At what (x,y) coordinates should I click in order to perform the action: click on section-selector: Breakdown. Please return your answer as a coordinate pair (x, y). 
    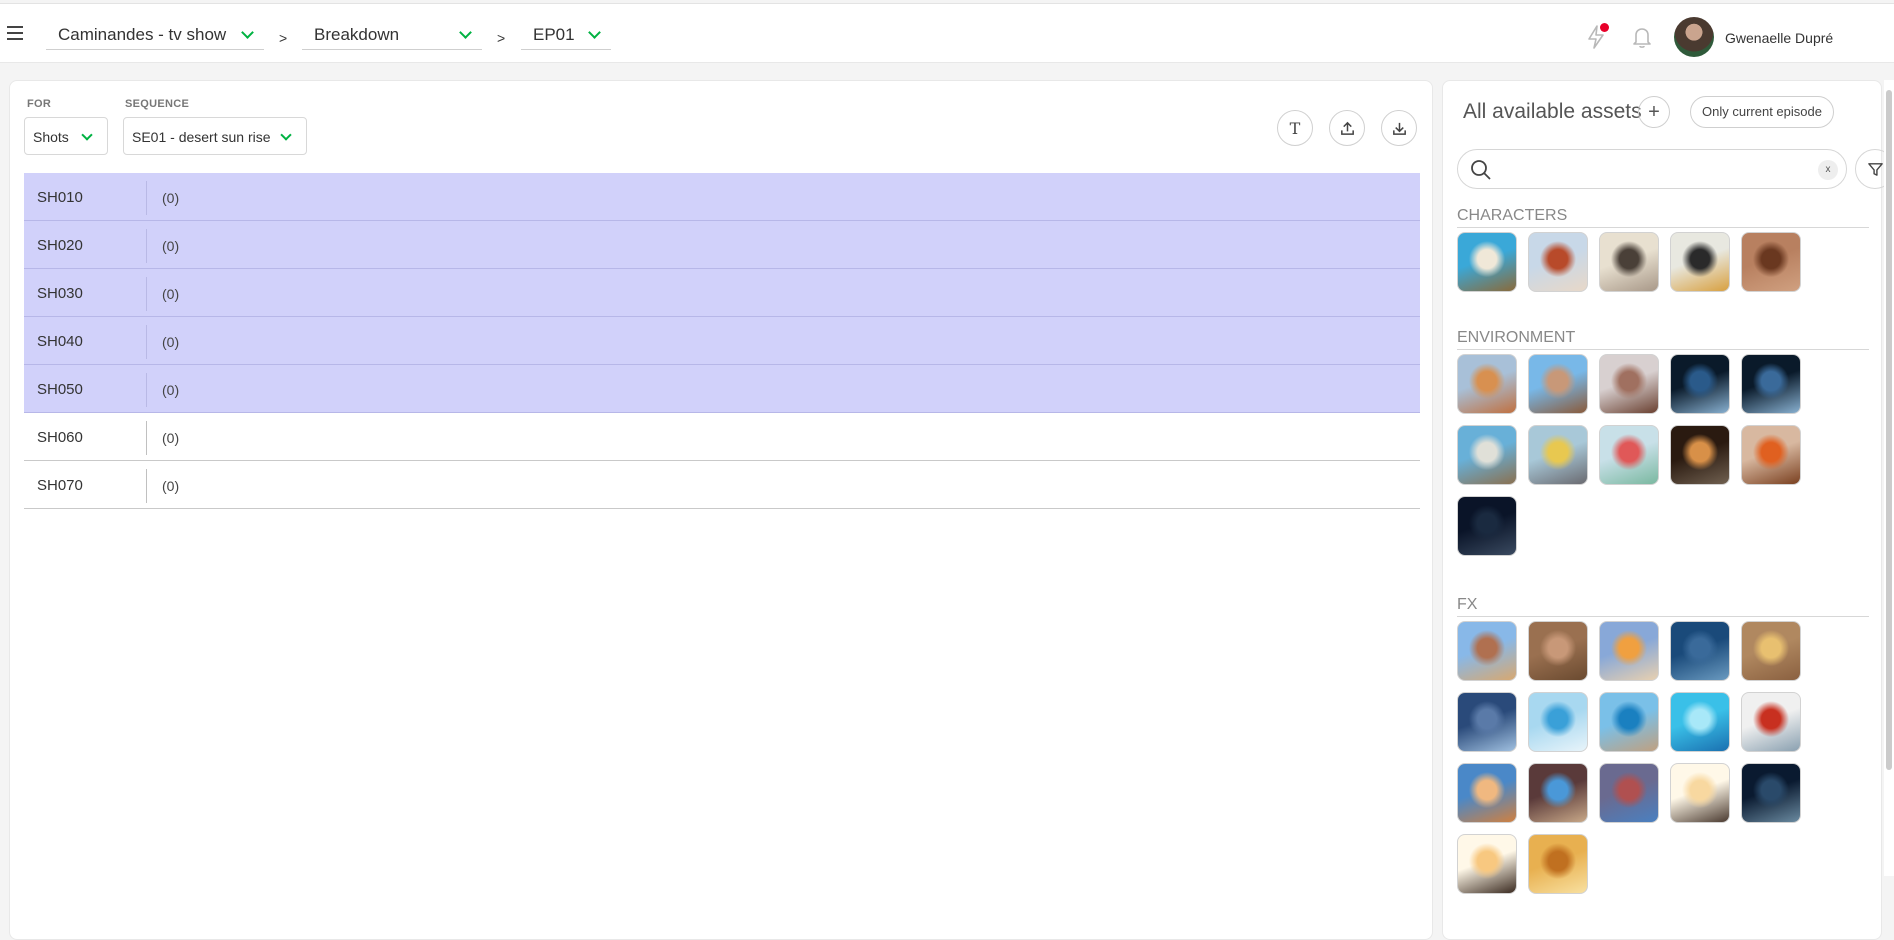
    Looking at the image, I should click on (392, 34).